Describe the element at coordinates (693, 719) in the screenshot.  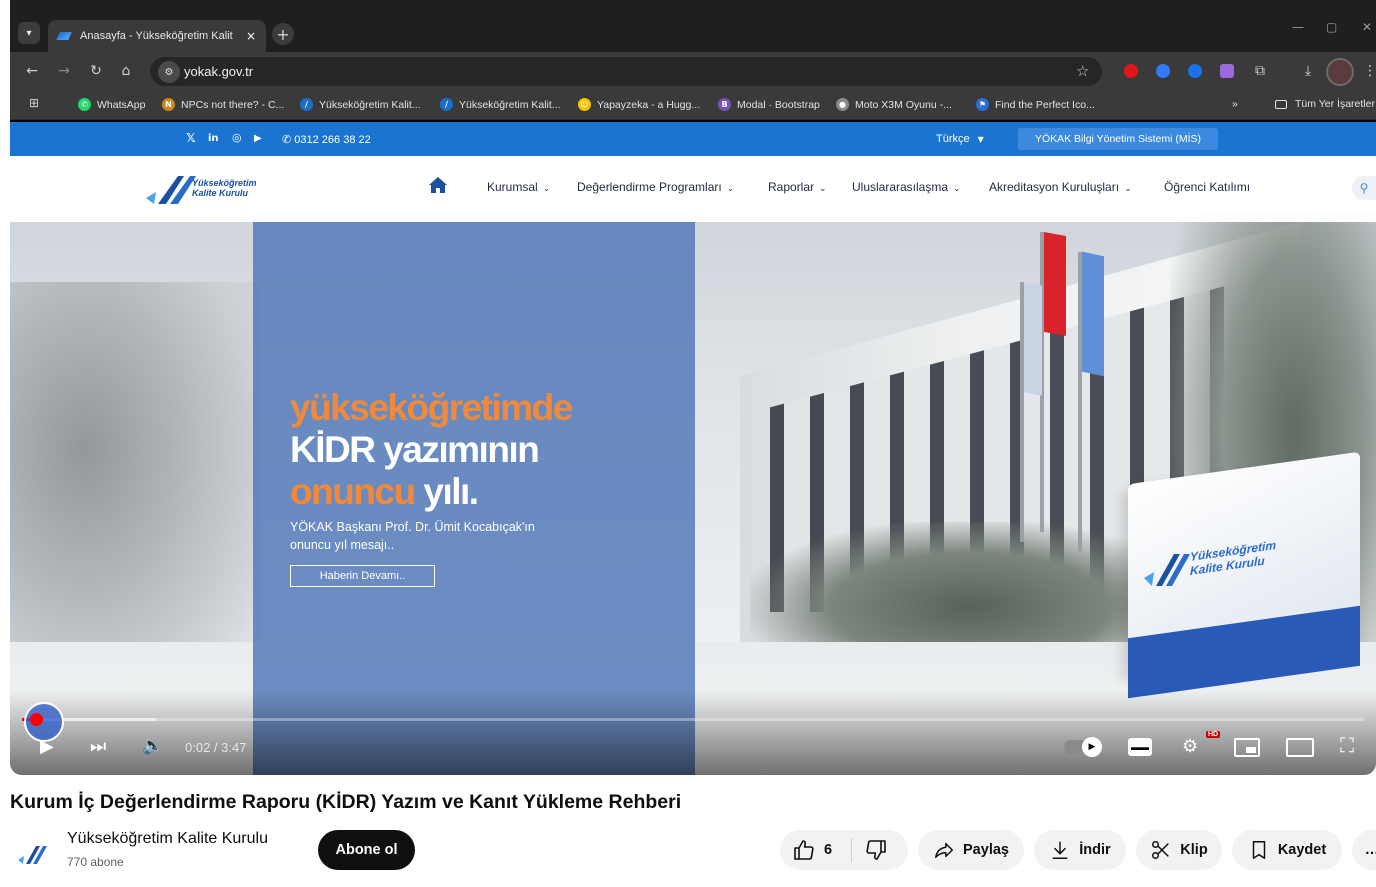
I see `progress-bar` at that location.